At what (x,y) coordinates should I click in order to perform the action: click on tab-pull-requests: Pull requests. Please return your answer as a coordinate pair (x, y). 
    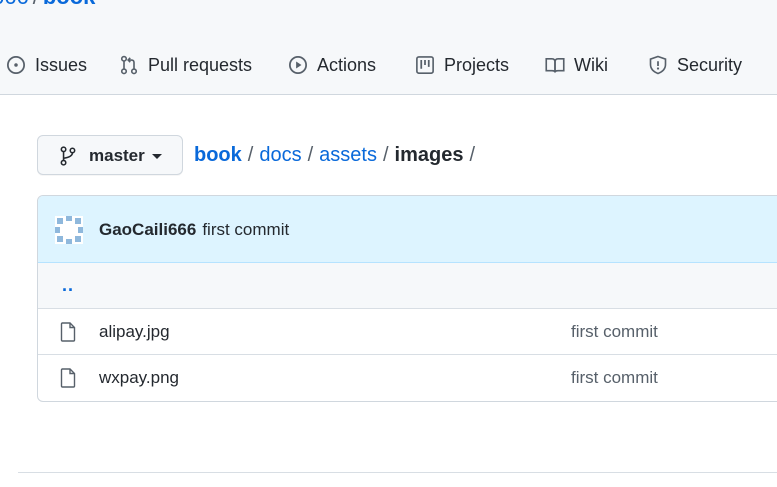
    Looking at the image, I should click on (185, 65).